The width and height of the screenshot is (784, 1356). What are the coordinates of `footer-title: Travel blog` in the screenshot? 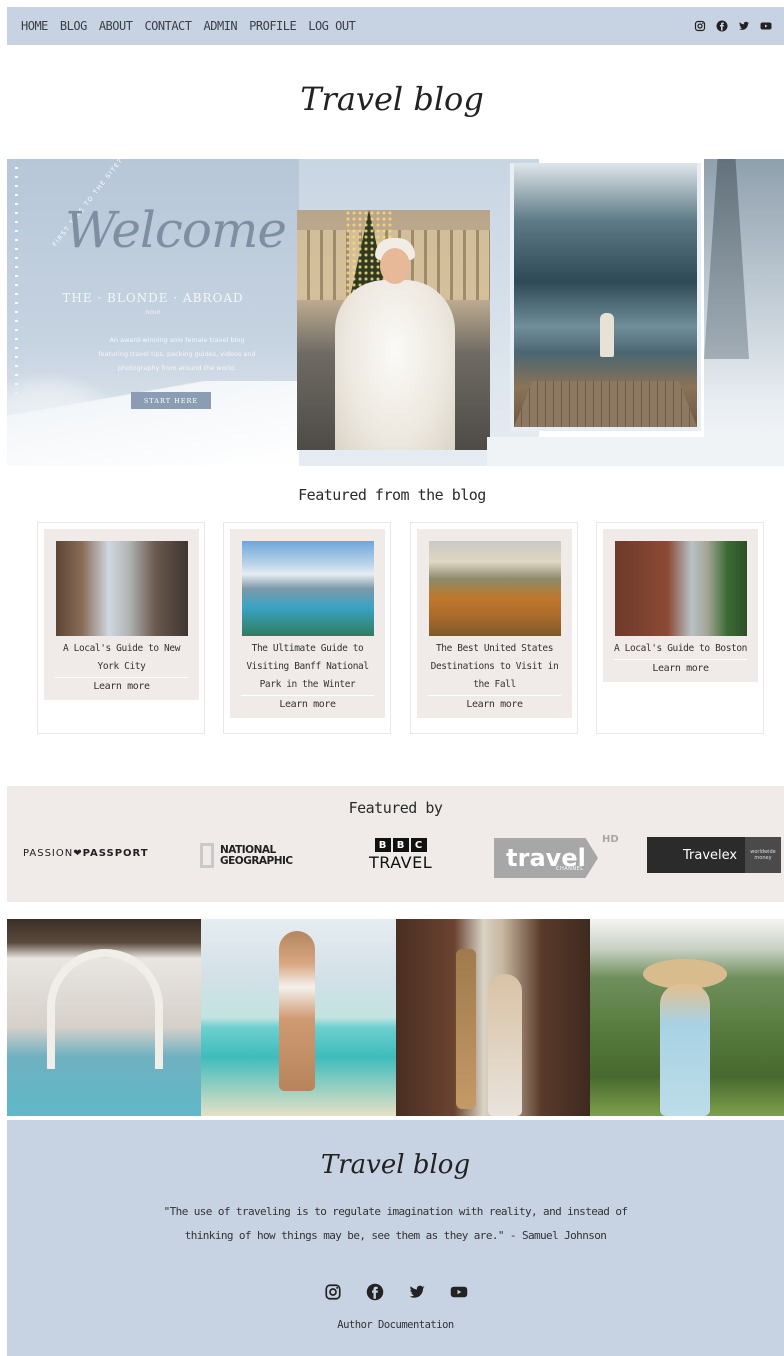 It's located at (395, 1165).